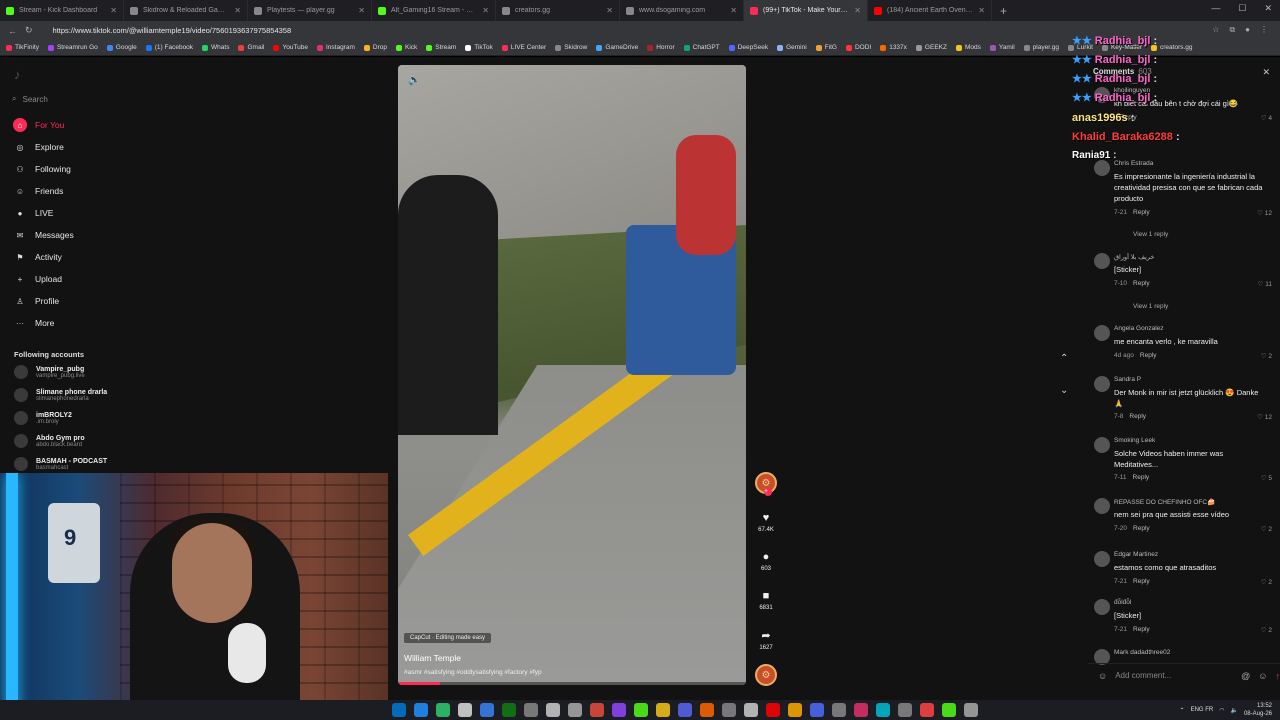  I want to click on sidebar-item-activity: ⚑ Activity, so click(37, 257).